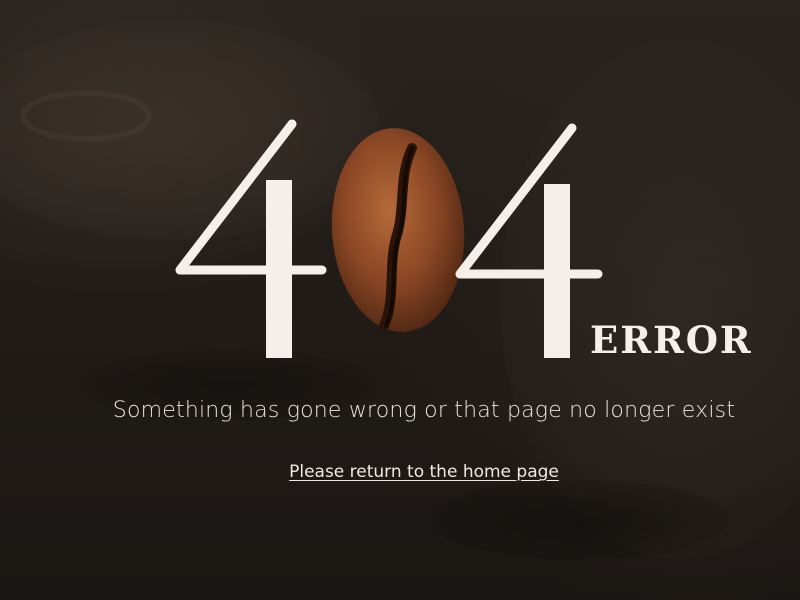  What do you see at coordinates (398, 230) in the screenshot?
I see `coffee-bean-icon` at bounding box center [398, 230].